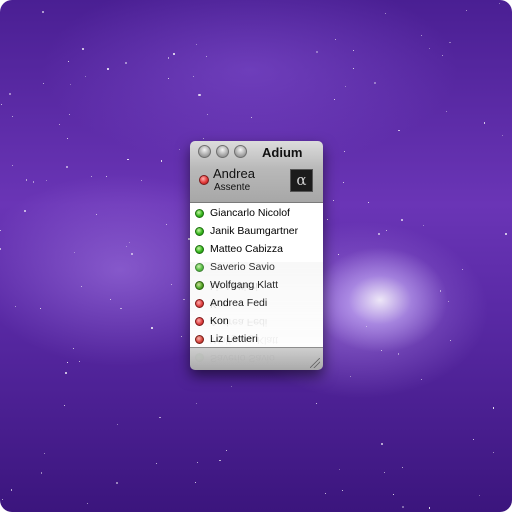 This screenshot has height=512, width=512. Describe the element at coordinates (232, 187) in the screenshot. I see `account-status-label: Assente` at that location.